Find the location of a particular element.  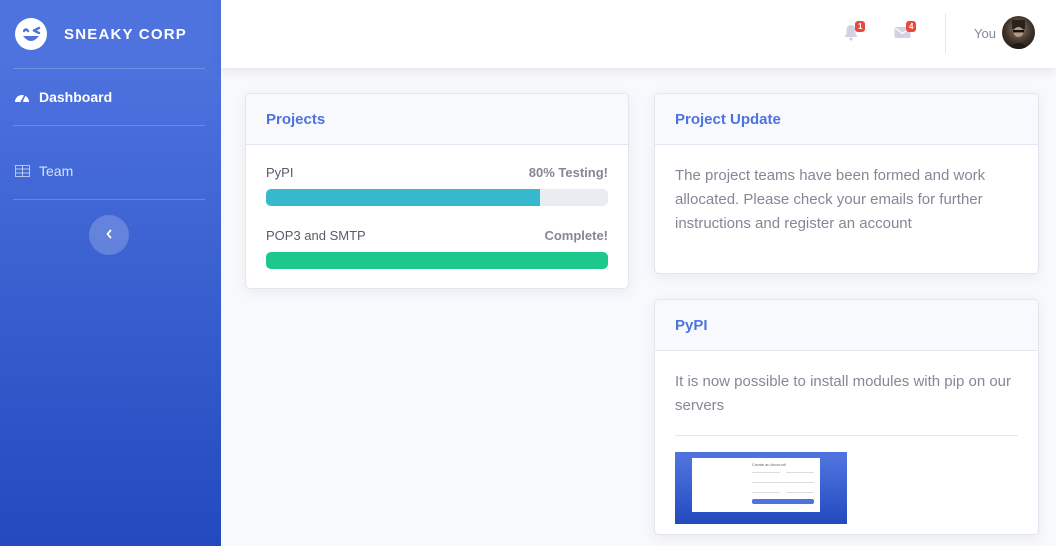

project-status: 80% Testing! is located at coordinates (568, 172).